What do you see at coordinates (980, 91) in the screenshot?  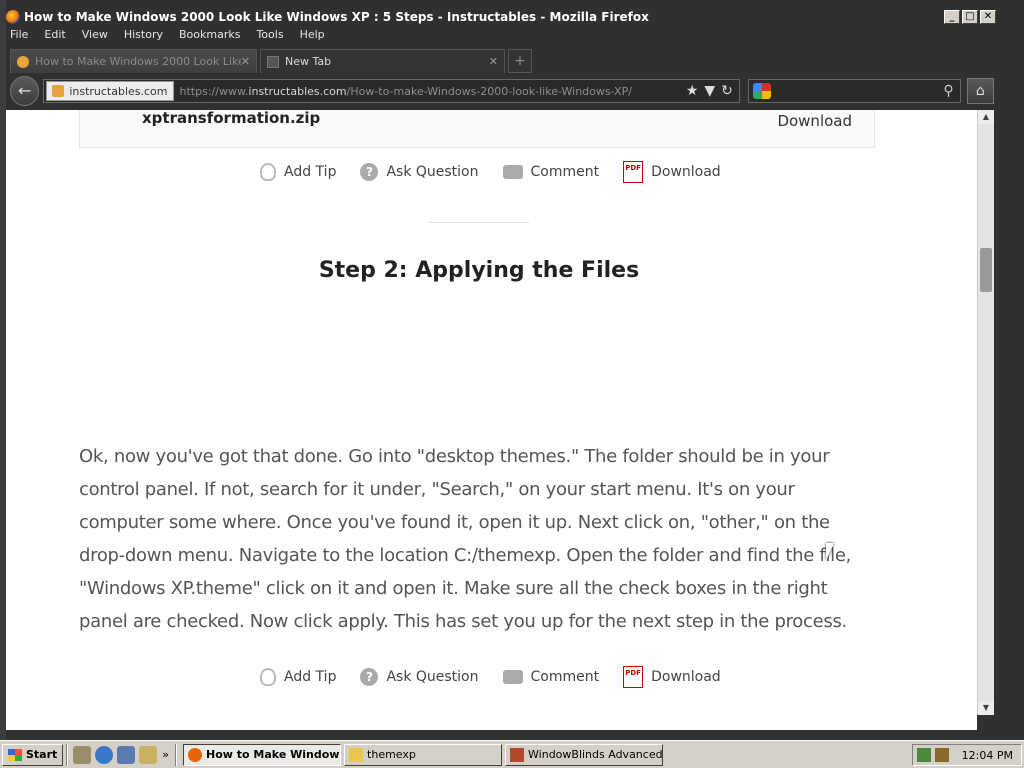 I see `home-button: ⌂` at bounding box center [980, 91].